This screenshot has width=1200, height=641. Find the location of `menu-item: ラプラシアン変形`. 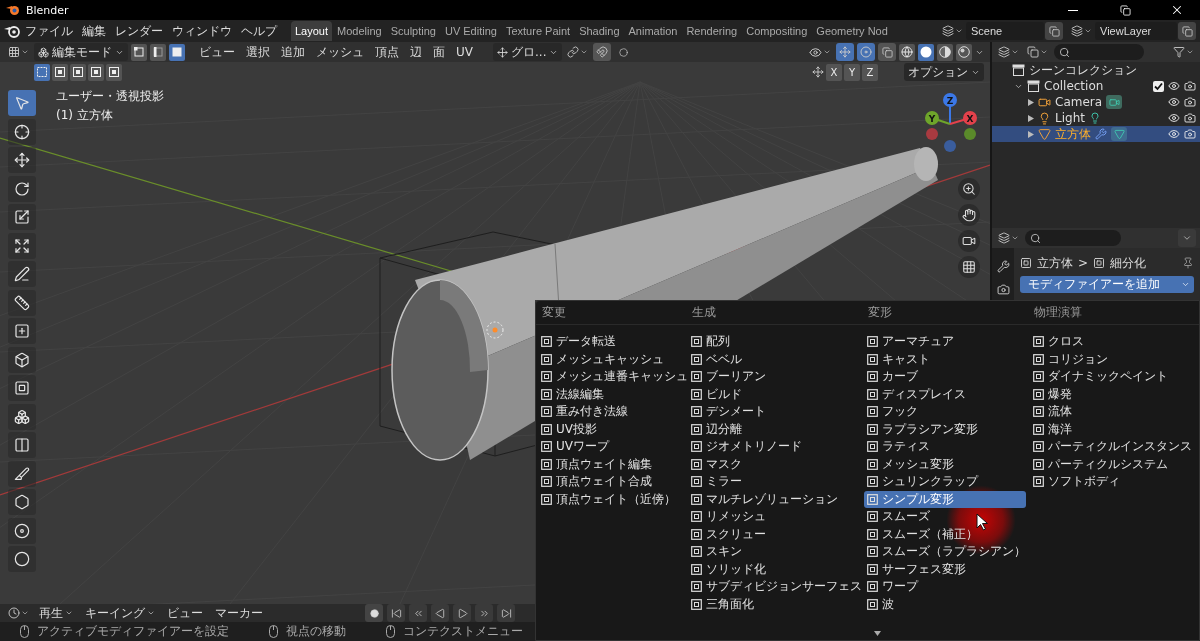

menu-item: ラプラシアン変形 is located at coordinates (945, 429).